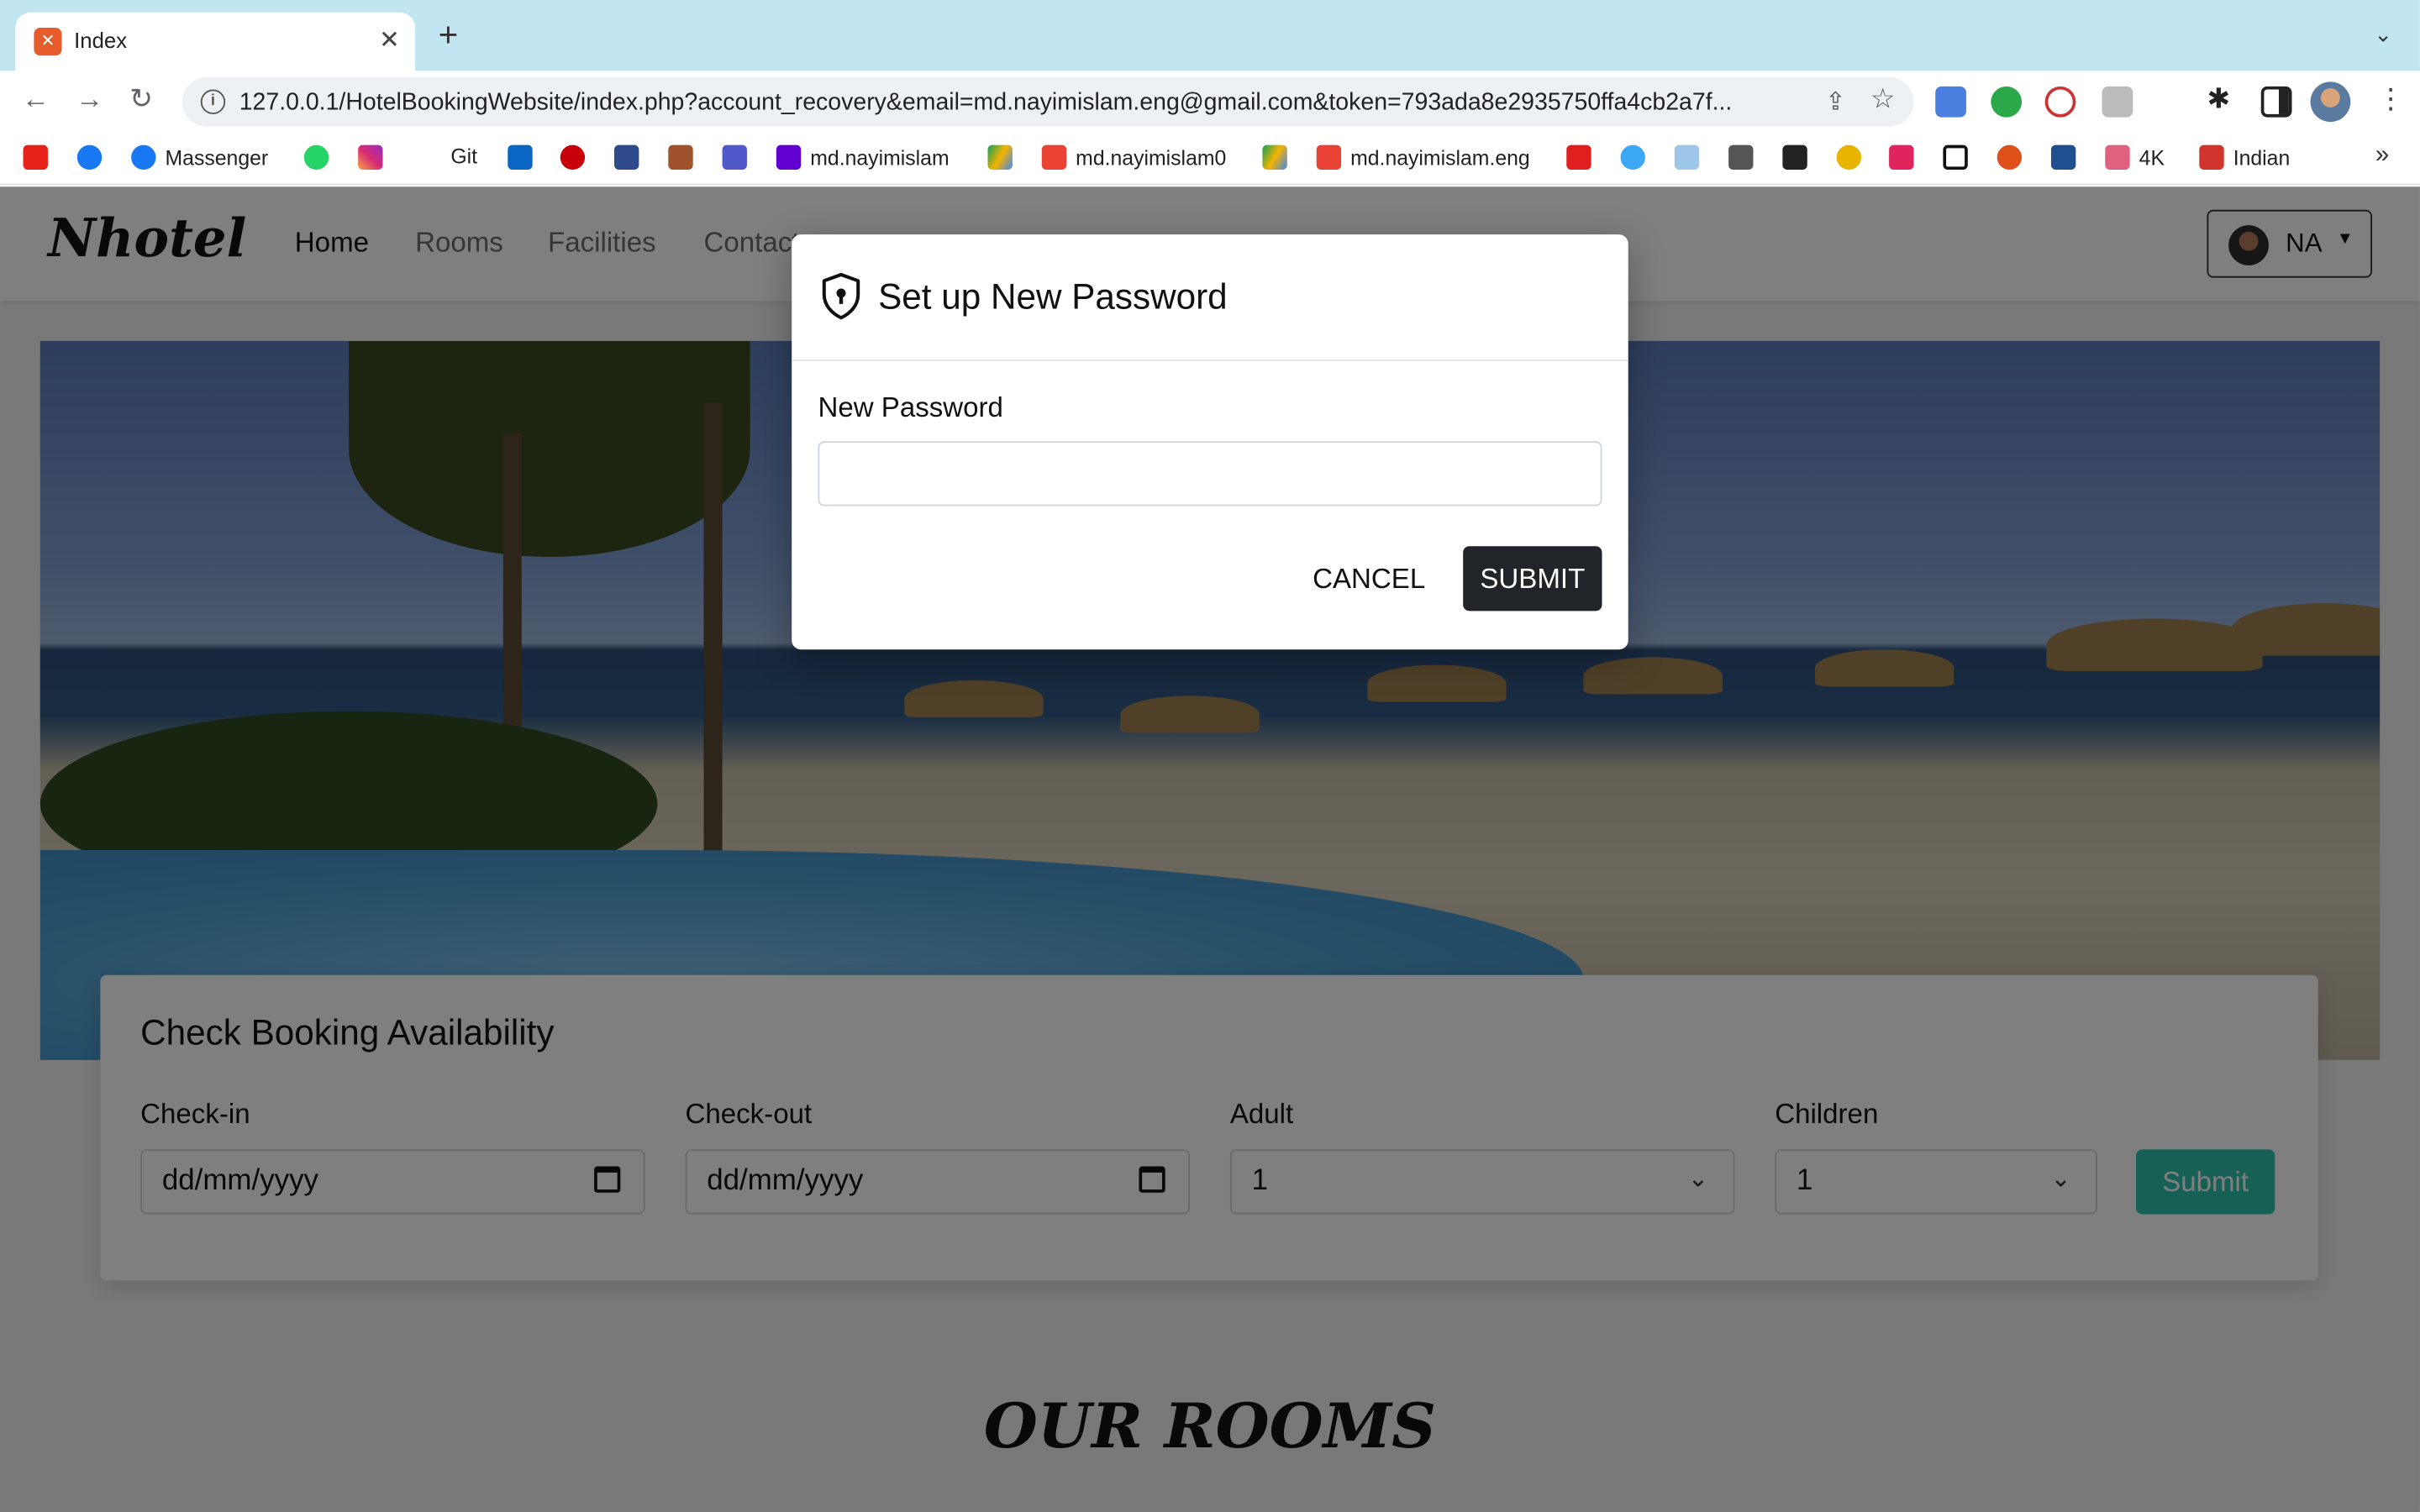  What do you see at coordinates (390, 39) in the screenshot?
I see `tab-close-icon: ✕` at bounding box center [390, 39].